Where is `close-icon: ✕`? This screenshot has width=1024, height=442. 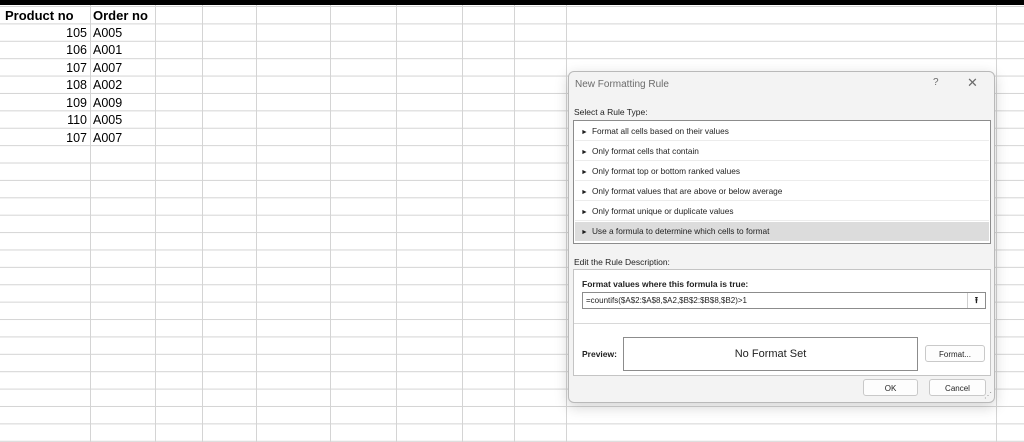
close-icon: ✕ is located at coordinates (972, 83).